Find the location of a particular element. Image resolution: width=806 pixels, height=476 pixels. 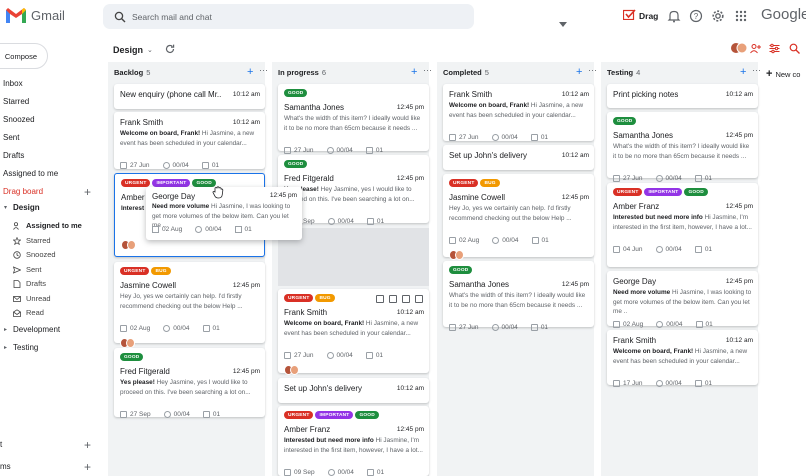

board-avatars is located at coordinates (739, 47).